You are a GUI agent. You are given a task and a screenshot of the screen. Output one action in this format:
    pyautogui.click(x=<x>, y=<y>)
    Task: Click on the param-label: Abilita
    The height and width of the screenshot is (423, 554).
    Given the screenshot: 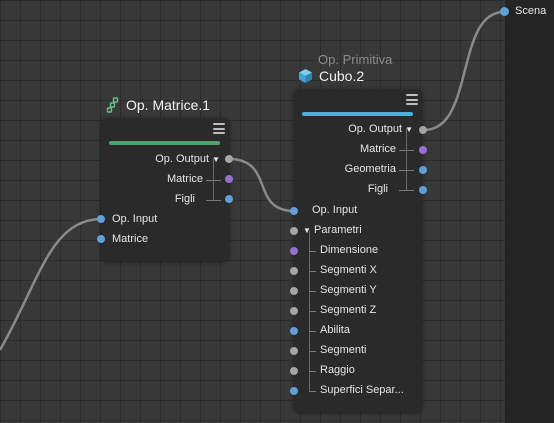 What is the action you would take?
    pyautogui.click(x=335, y=330)
    